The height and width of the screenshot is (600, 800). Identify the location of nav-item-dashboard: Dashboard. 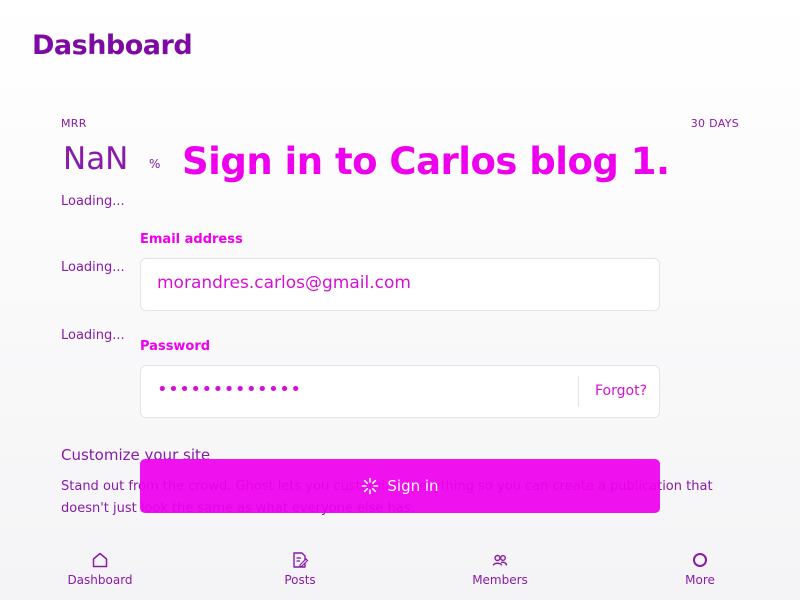
(100, 568).